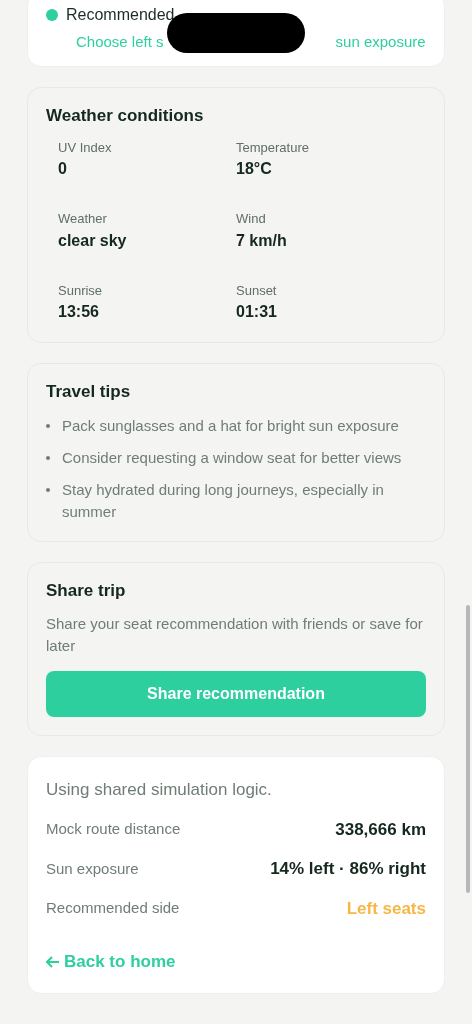 This screenshot has height=1024, width=472. What do you see at coordinates (83, 219) in the screenshot?
I see `weather-label: Weather` at bounding box center [83, 219].